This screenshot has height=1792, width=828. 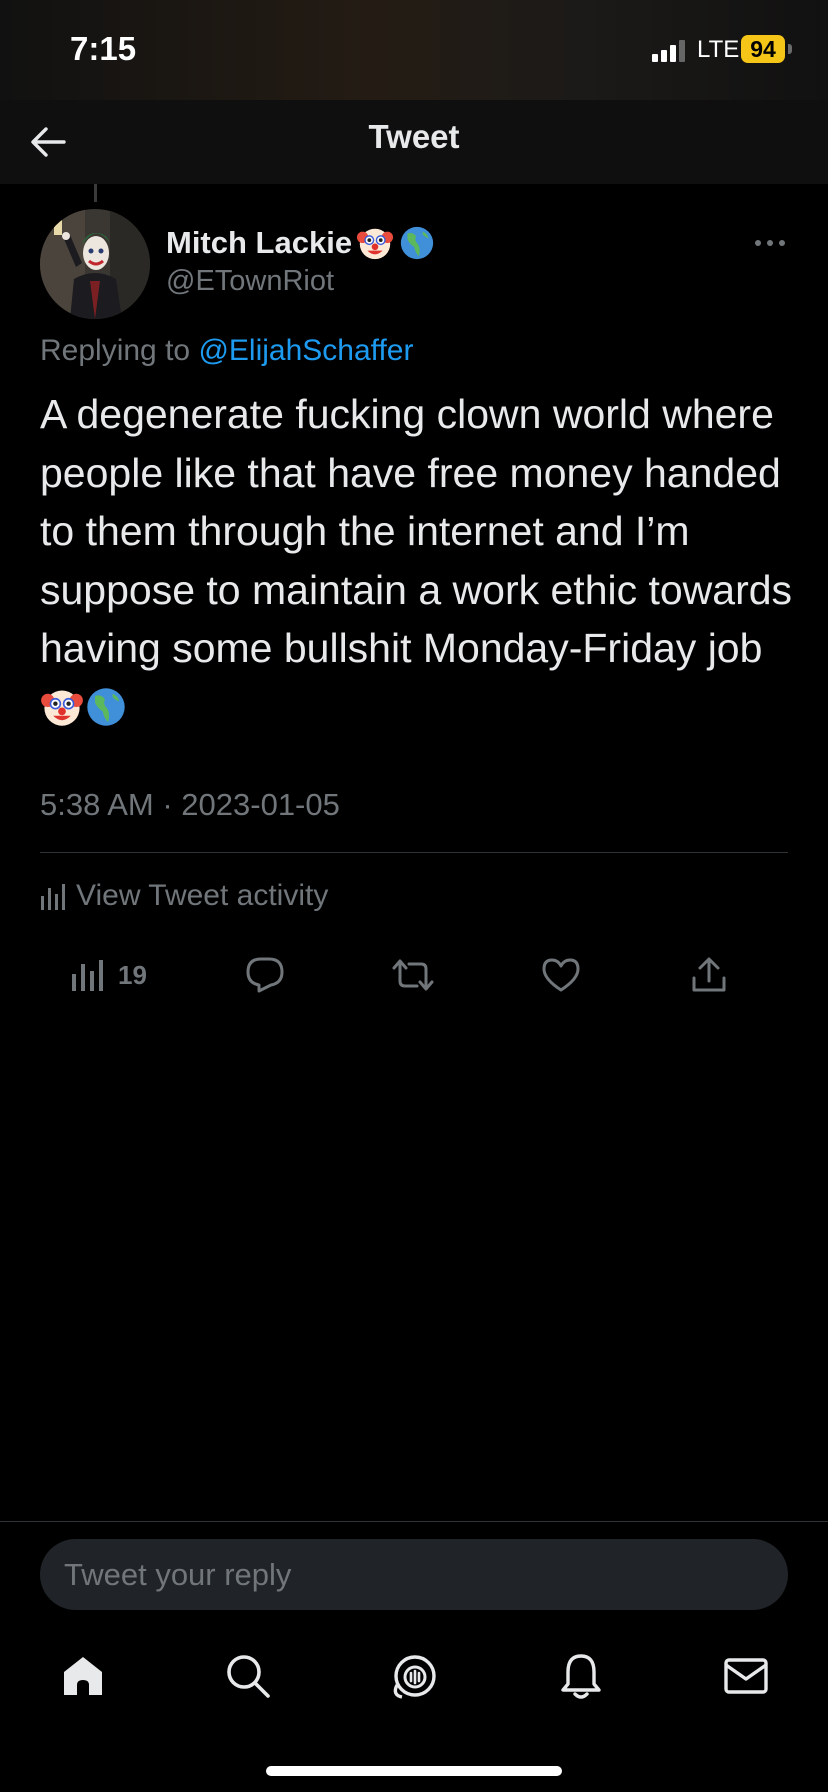 I want to click on retweet-button, so click(x=413, y=975).